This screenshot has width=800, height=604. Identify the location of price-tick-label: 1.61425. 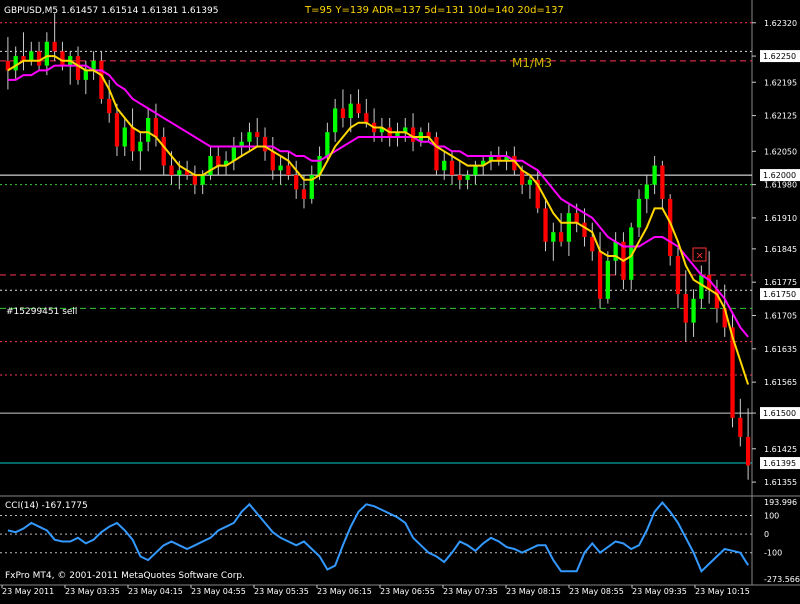
(780, 449).